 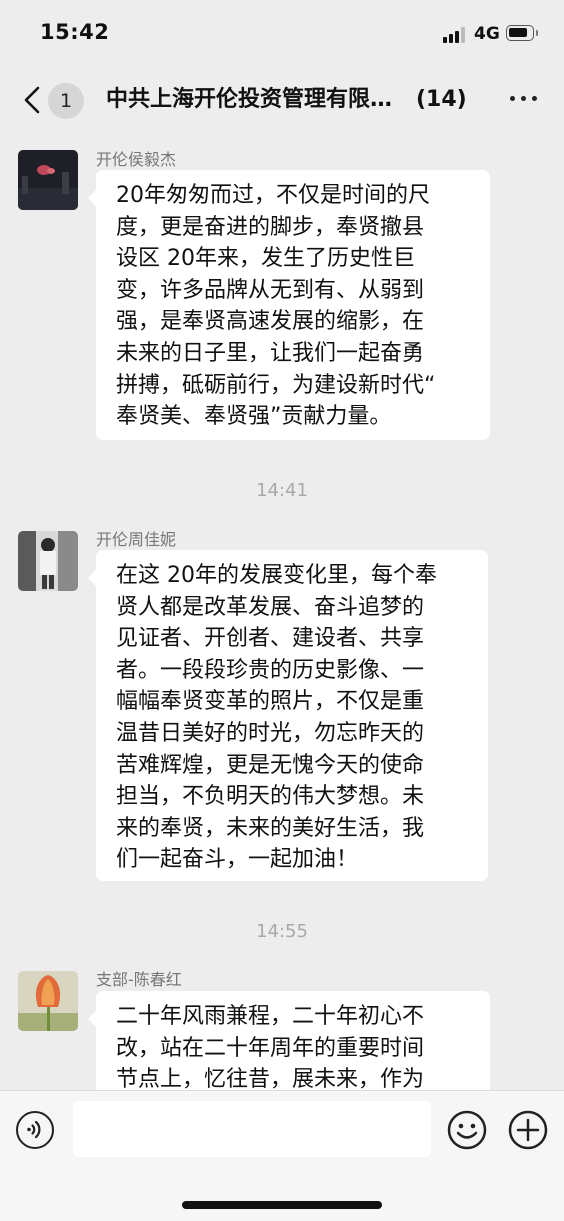 What do you see at coordinates (520, 33) in the screenshot?
I see `battery-icon` at bounding box center [520, 33].